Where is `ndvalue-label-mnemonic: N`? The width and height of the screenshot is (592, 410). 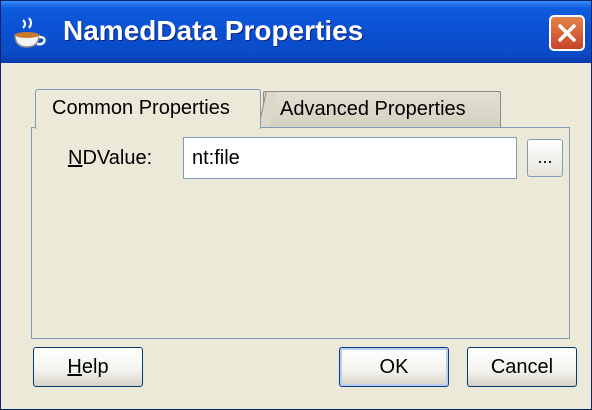 ndvalue-label-mnemonic: N is located at coordinates (75, 158).